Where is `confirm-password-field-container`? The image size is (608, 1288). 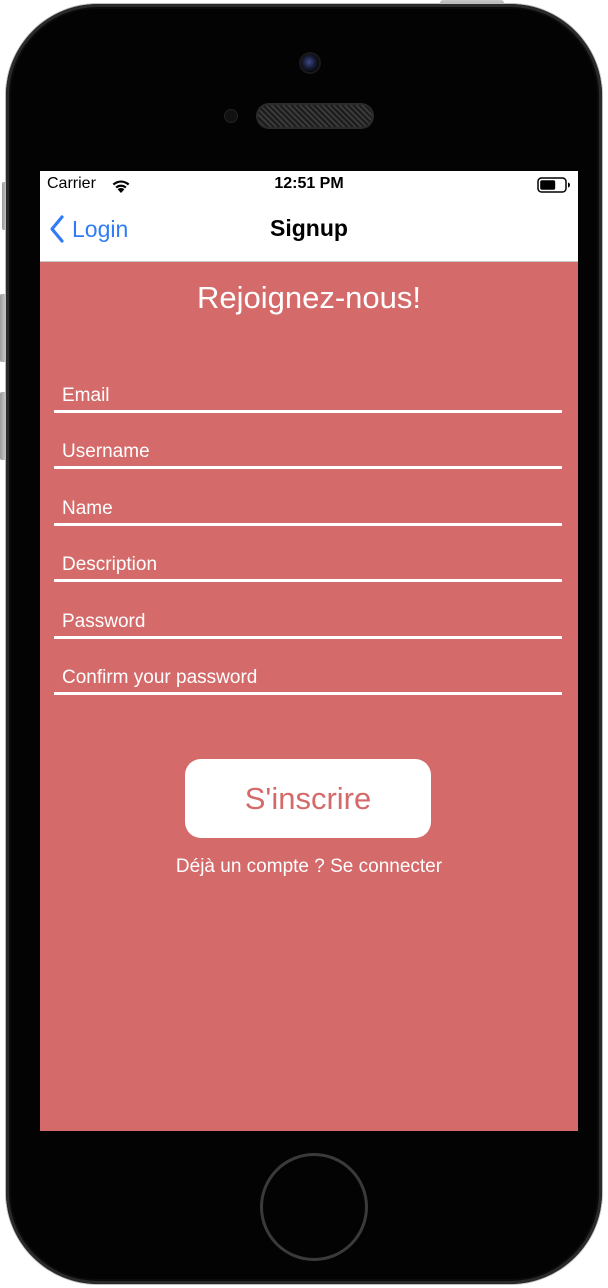
confirm-password-field-container is located at coordinates (308, 677).